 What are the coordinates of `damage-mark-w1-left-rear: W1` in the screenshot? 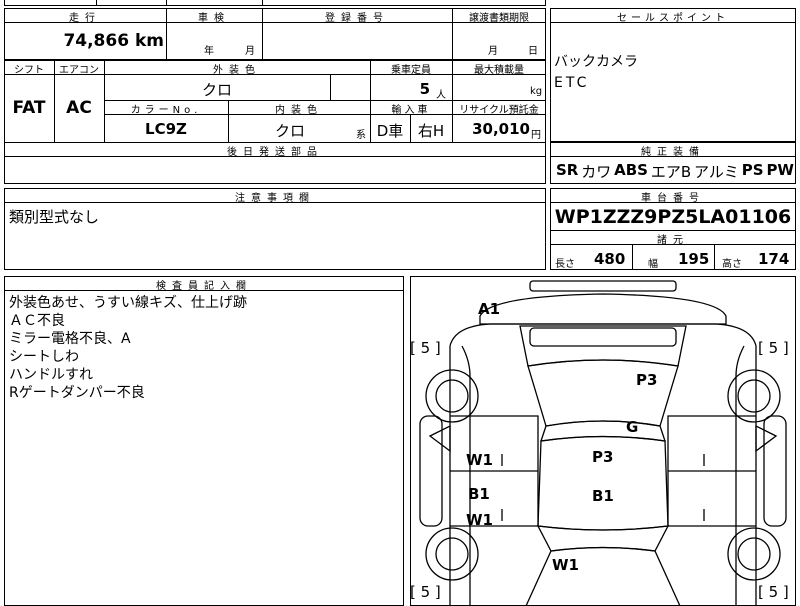 It's located at (479, 460).